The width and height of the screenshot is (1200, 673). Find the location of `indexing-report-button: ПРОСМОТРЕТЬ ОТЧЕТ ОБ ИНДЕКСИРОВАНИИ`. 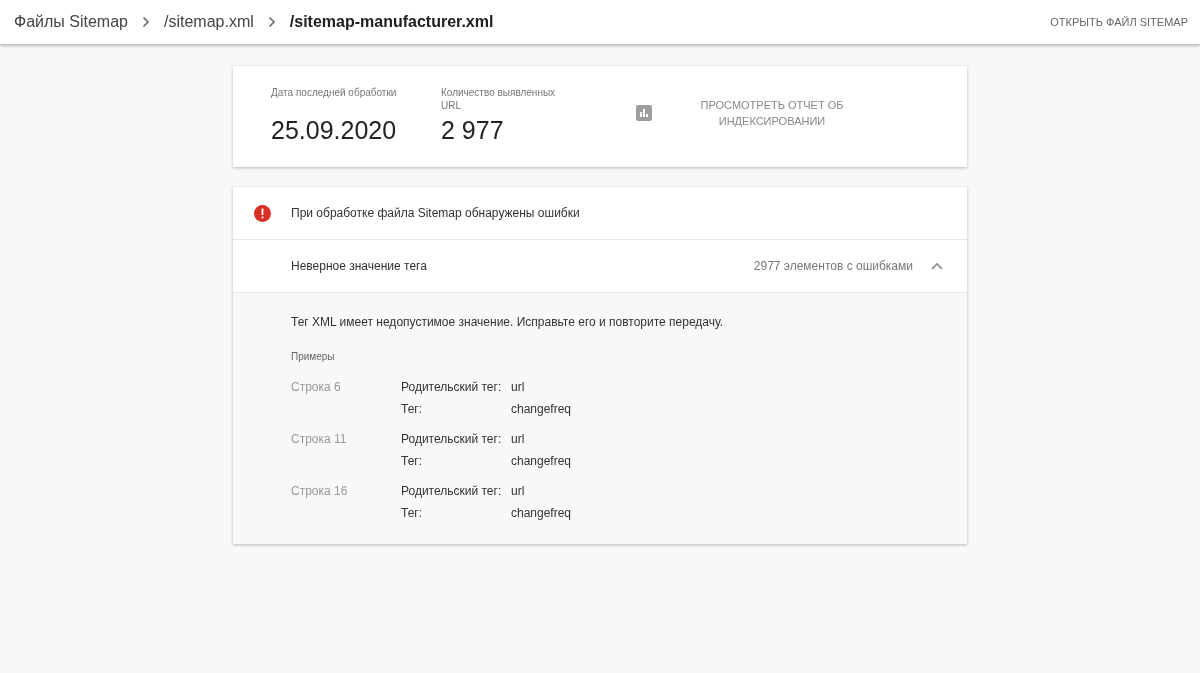

indexing-report-button: ПРОСМОТРЕТЬ ОТЧЕТ ОБ ИНДЕКСИРОВАНИИ is located at coordinates (772, 112).